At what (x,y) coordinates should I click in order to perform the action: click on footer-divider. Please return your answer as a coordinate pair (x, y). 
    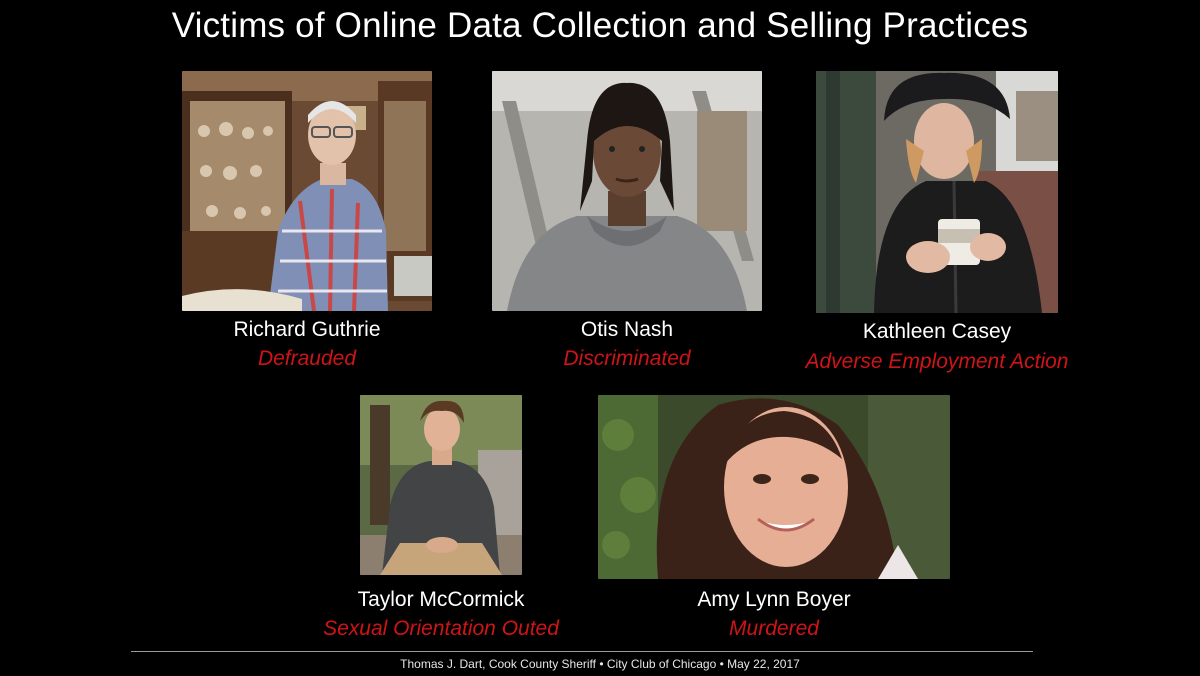
    Looking at the image, I should click on (582, 651).